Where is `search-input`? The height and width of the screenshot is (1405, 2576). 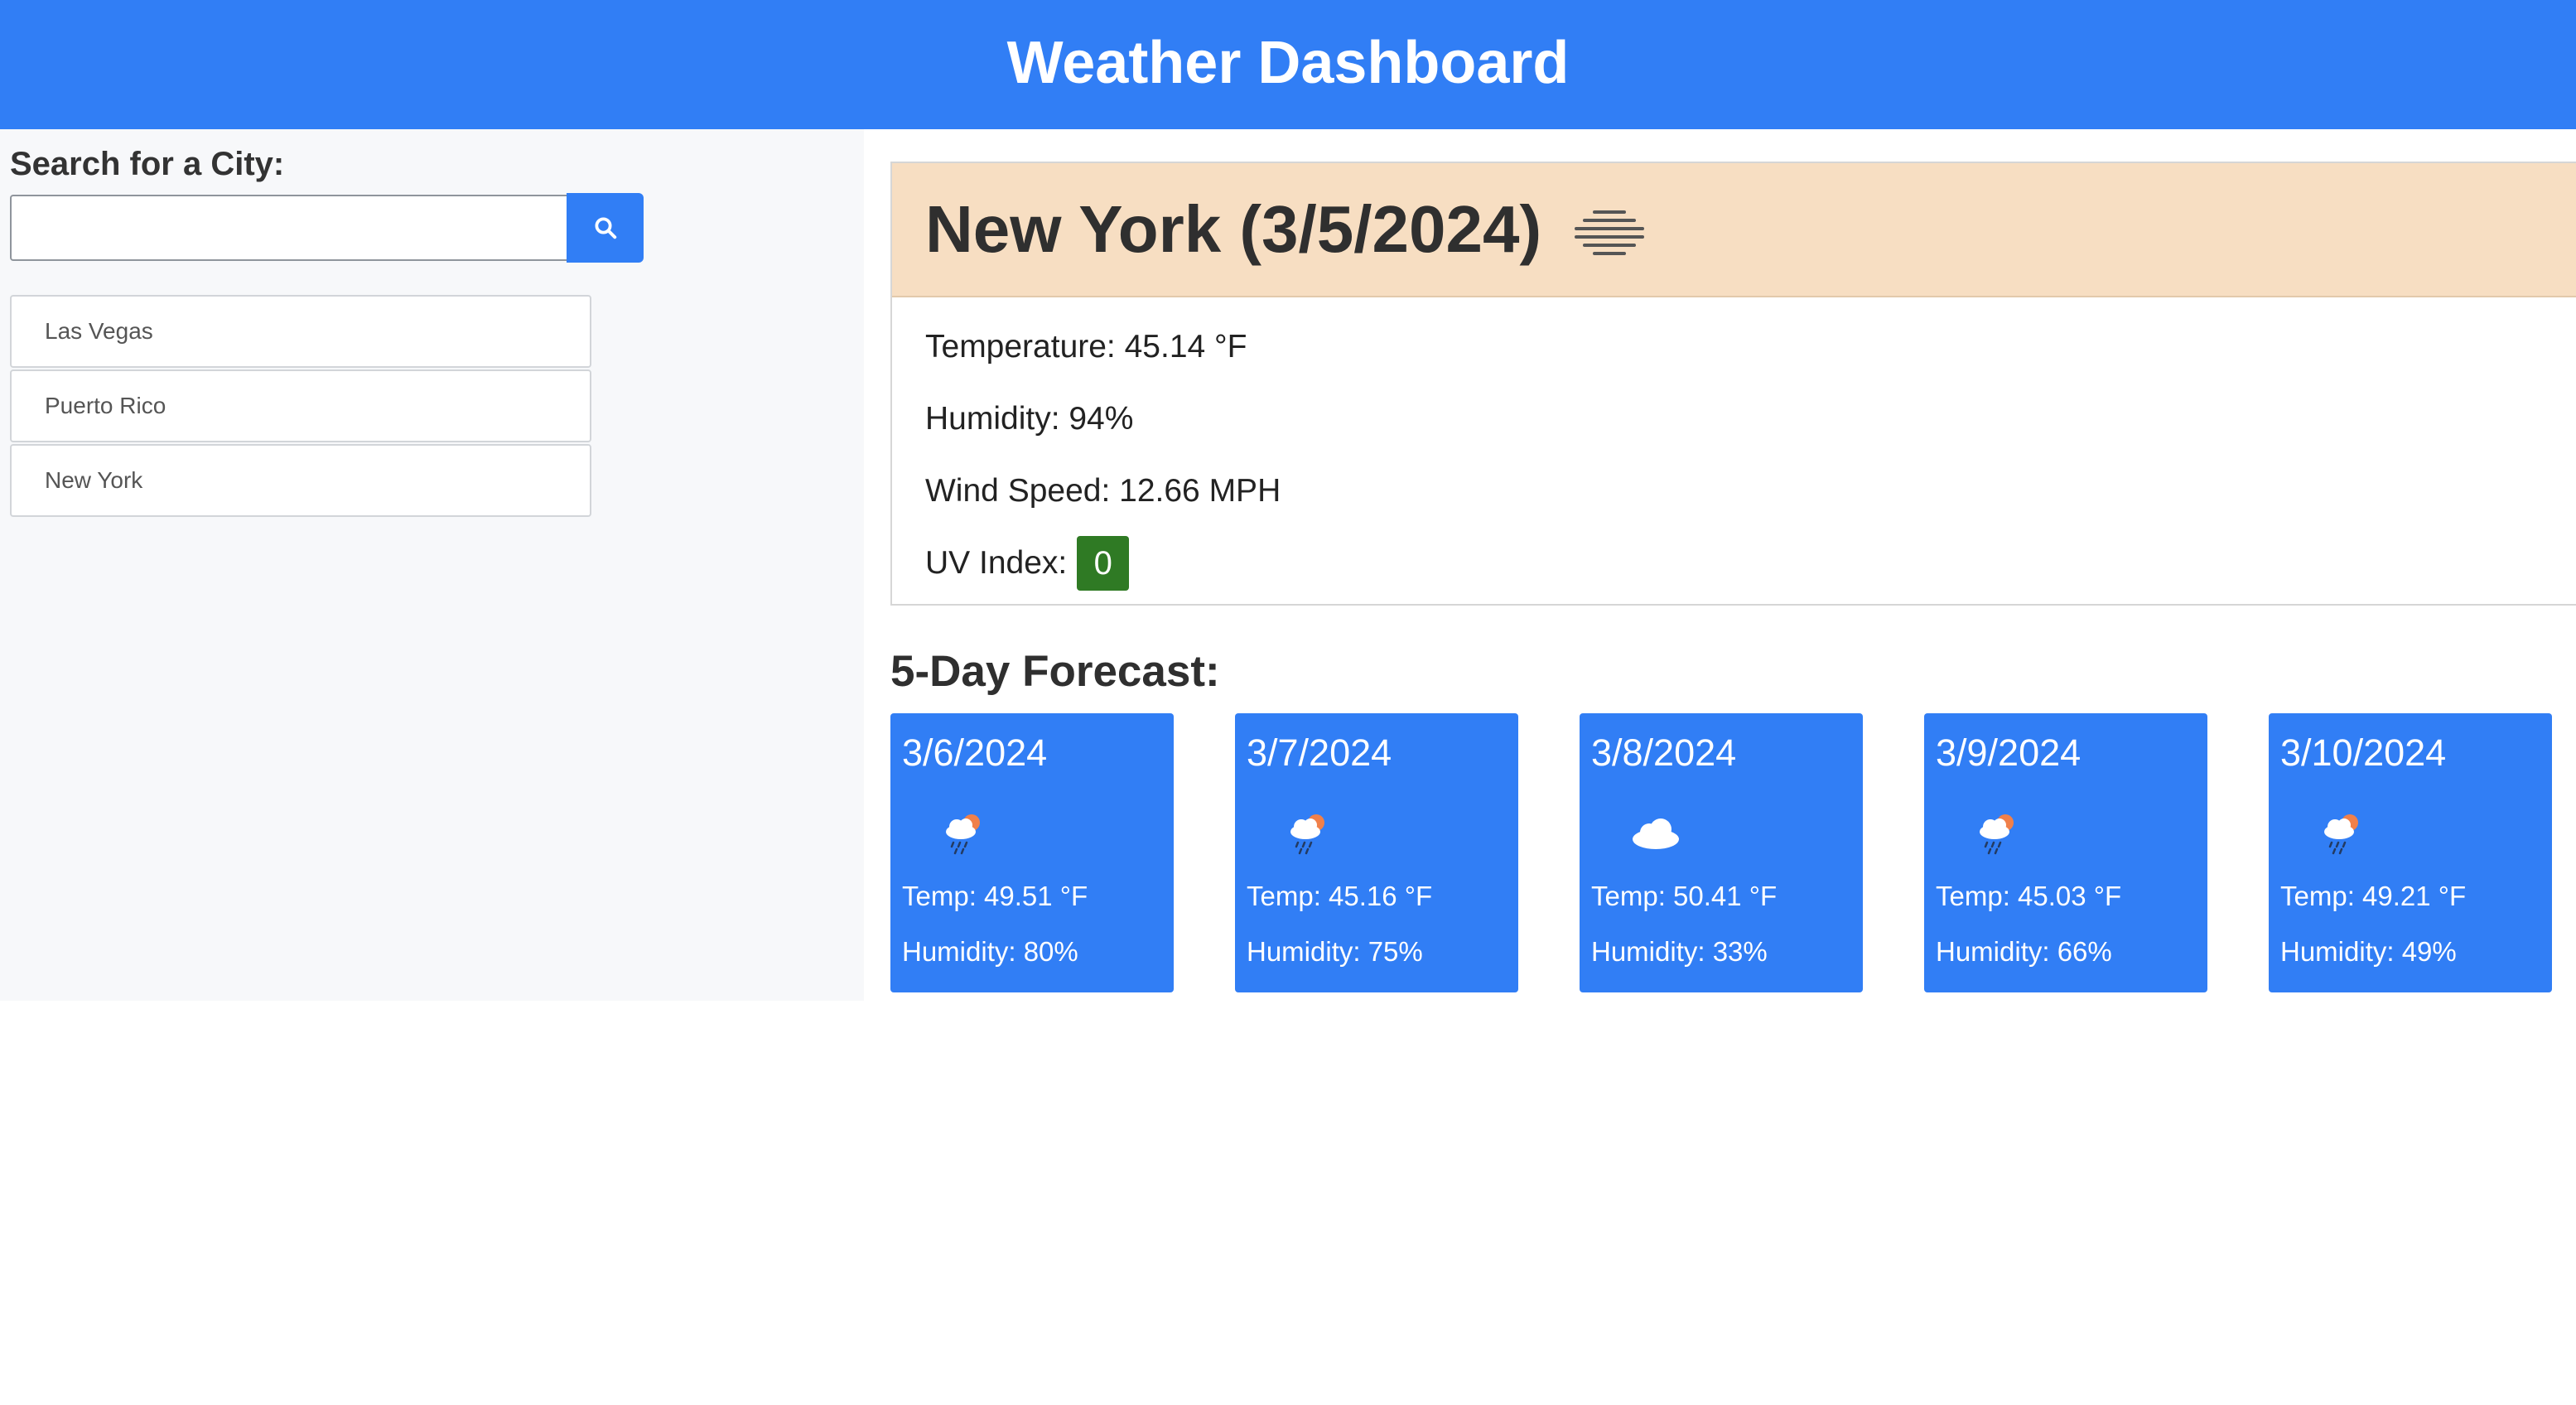 search-input is located at coordinates (289, 228).